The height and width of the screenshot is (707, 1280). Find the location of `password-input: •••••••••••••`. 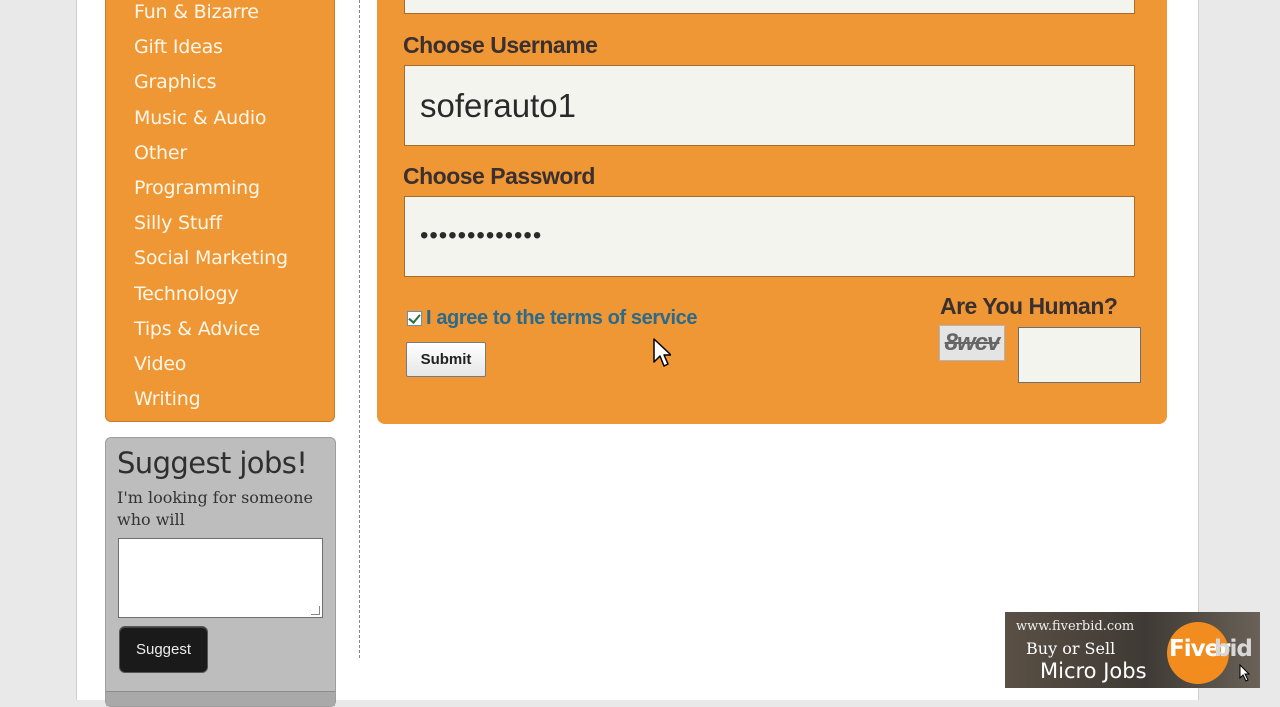

password-input: ••••••••••••• is located at coordinates (769, 236).